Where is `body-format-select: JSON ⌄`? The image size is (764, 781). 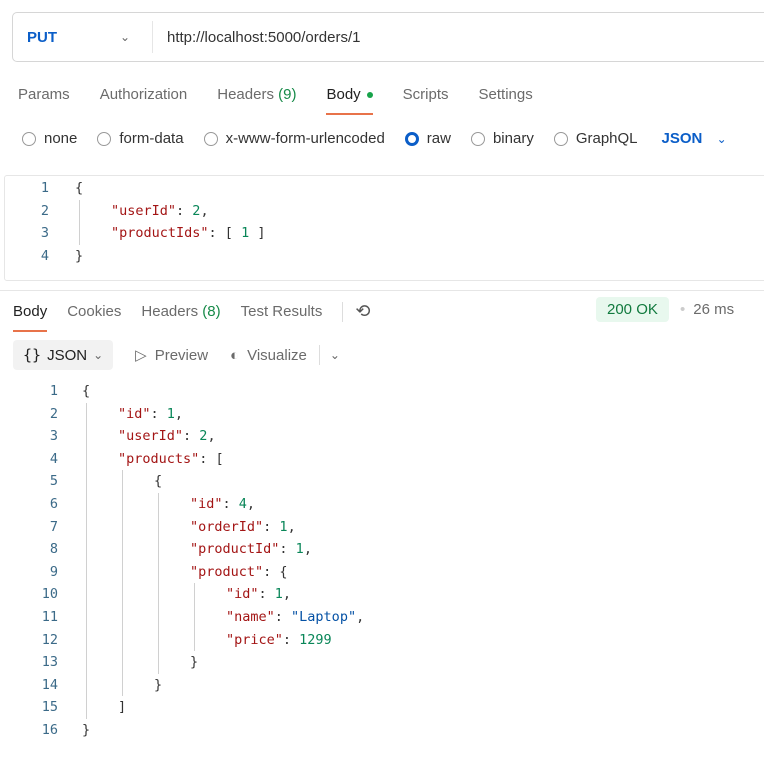
body-format-select: JSON ⌄ is located at coordinates (694, 138).